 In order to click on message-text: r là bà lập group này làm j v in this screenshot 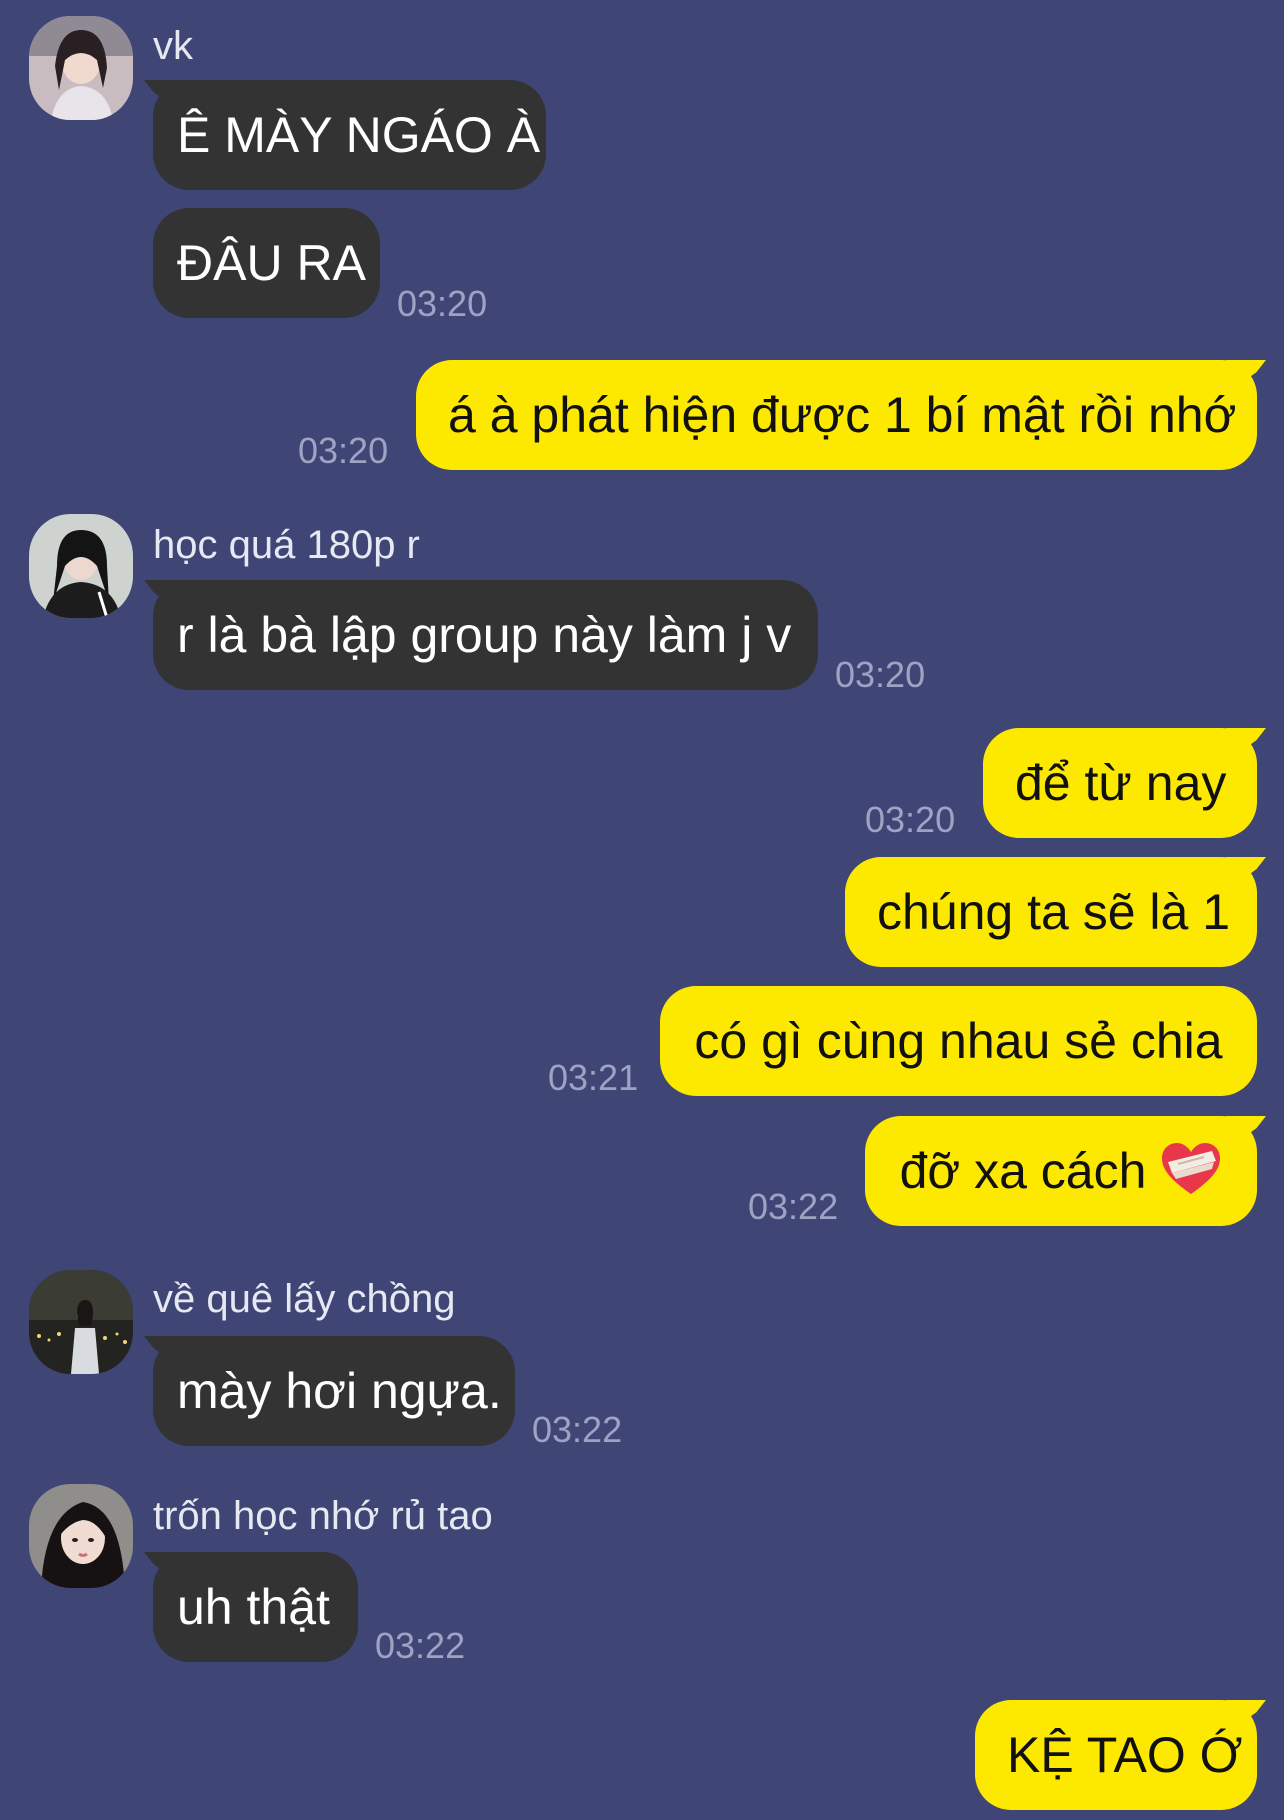, I will do `click(484, 635)`.